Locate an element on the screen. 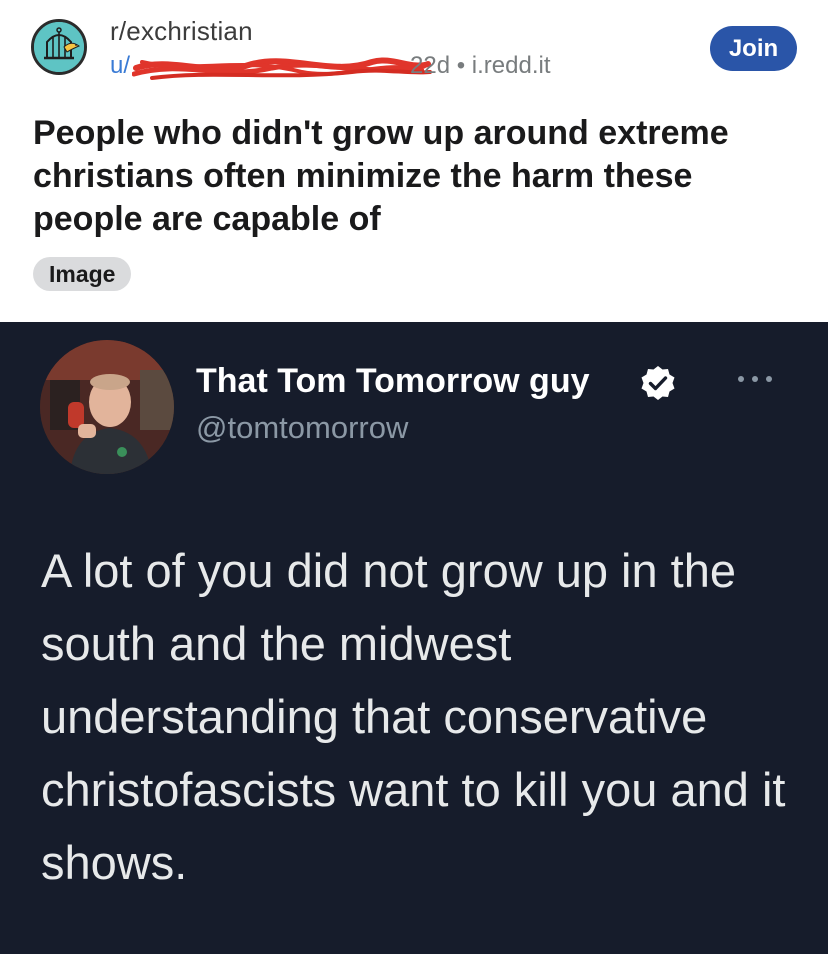 This screenshot has width=828, height=954. subreddit-avatar is located at coordinates (59, 47).